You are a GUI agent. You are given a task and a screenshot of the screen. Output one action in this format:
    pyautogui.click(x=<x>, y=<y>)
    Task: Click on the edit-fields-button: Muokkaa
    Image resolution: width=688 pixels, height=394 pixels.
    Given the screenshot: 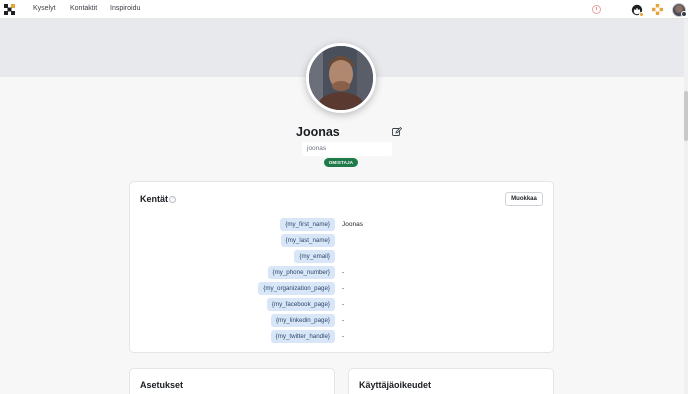 What is the action you would take?
    pyautogui.click(x=524, y=199)
    